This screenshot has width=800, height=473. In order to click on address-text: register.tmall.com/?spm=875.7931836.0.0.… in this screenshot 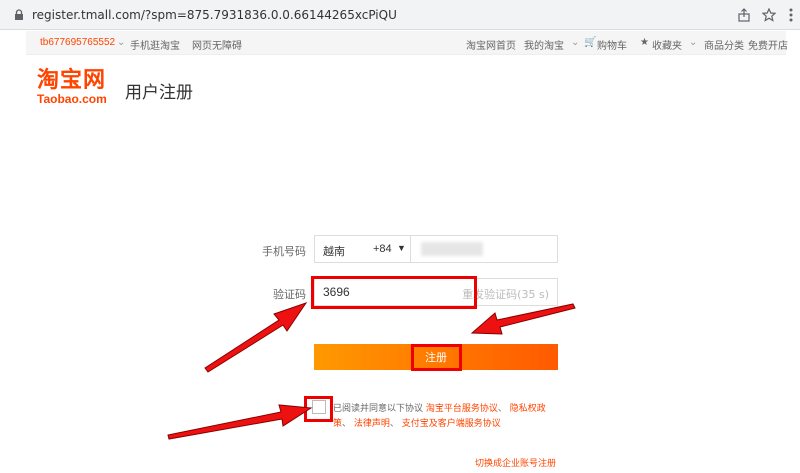, I will do `click(214, 15)`.